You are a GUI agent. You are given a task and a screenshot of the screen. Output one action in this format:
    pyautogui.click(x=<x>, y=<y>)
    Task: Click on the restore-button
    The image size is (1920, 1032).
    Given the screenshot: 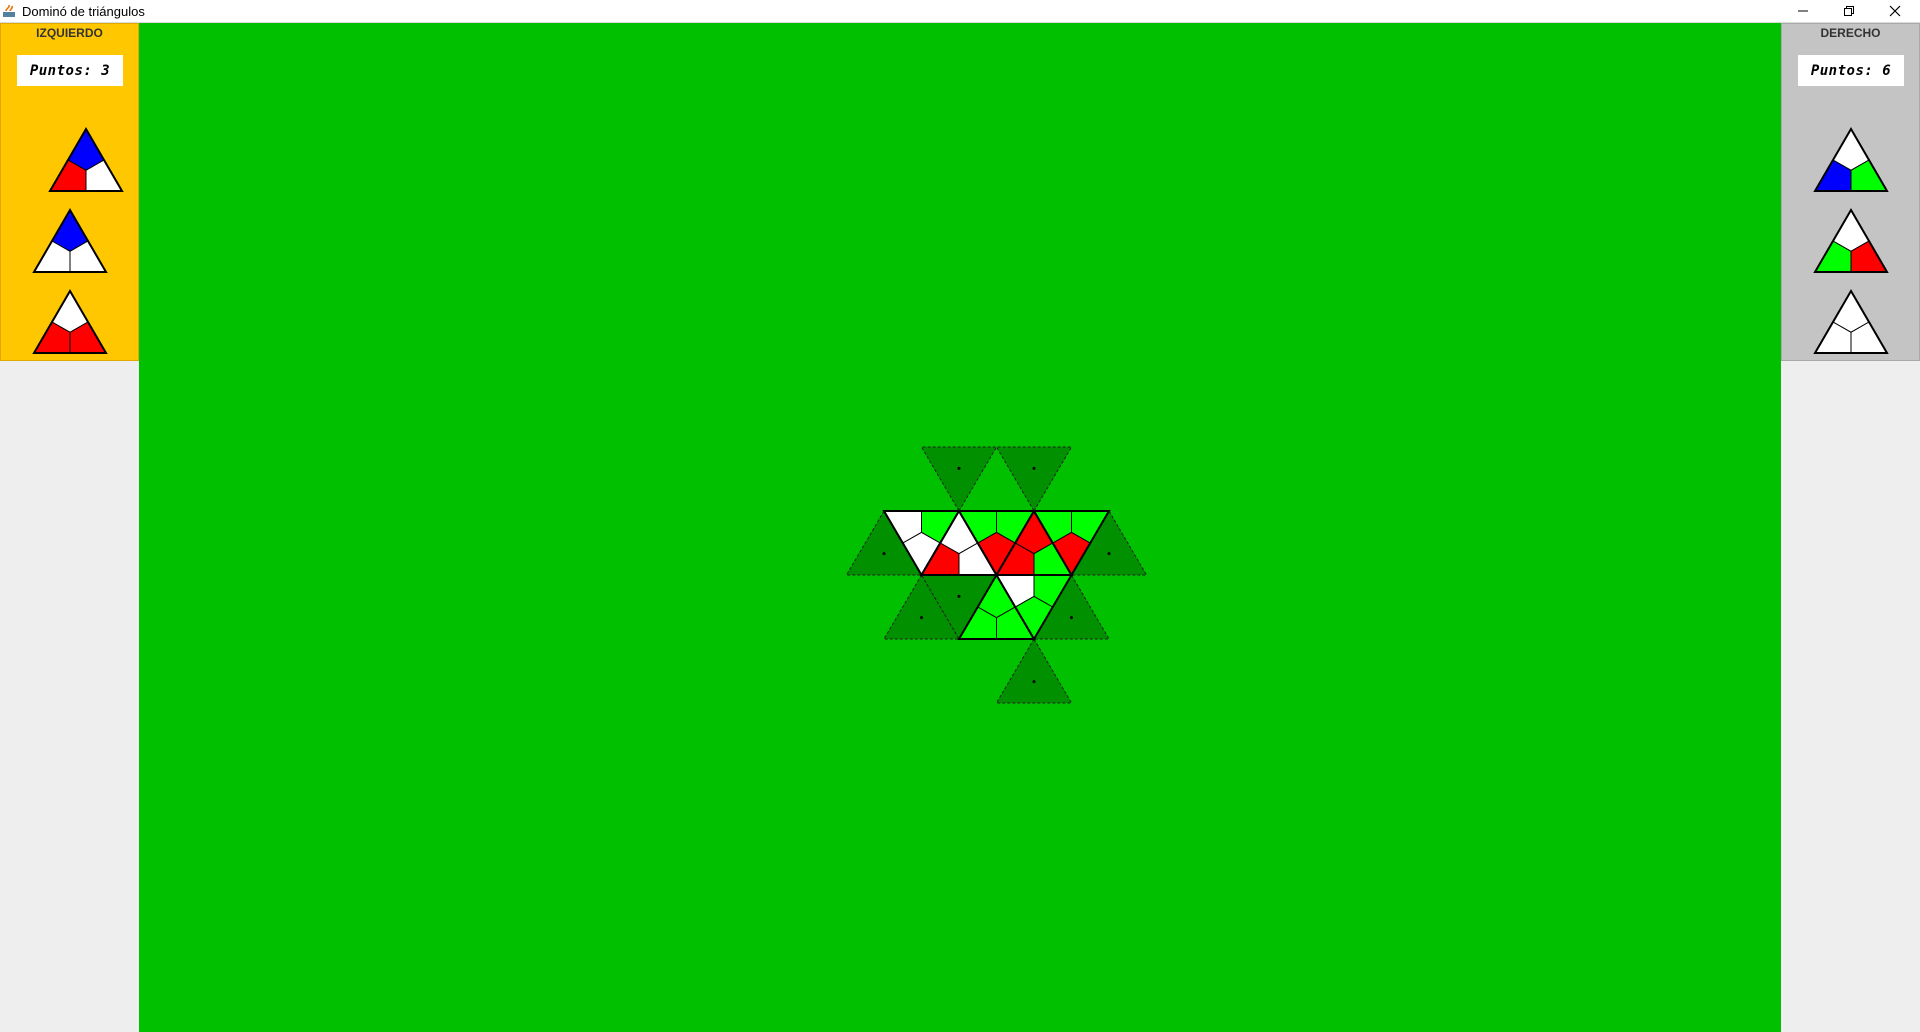 What is the action you would take?
    pyautogui.click(x=1849, y=11)
    